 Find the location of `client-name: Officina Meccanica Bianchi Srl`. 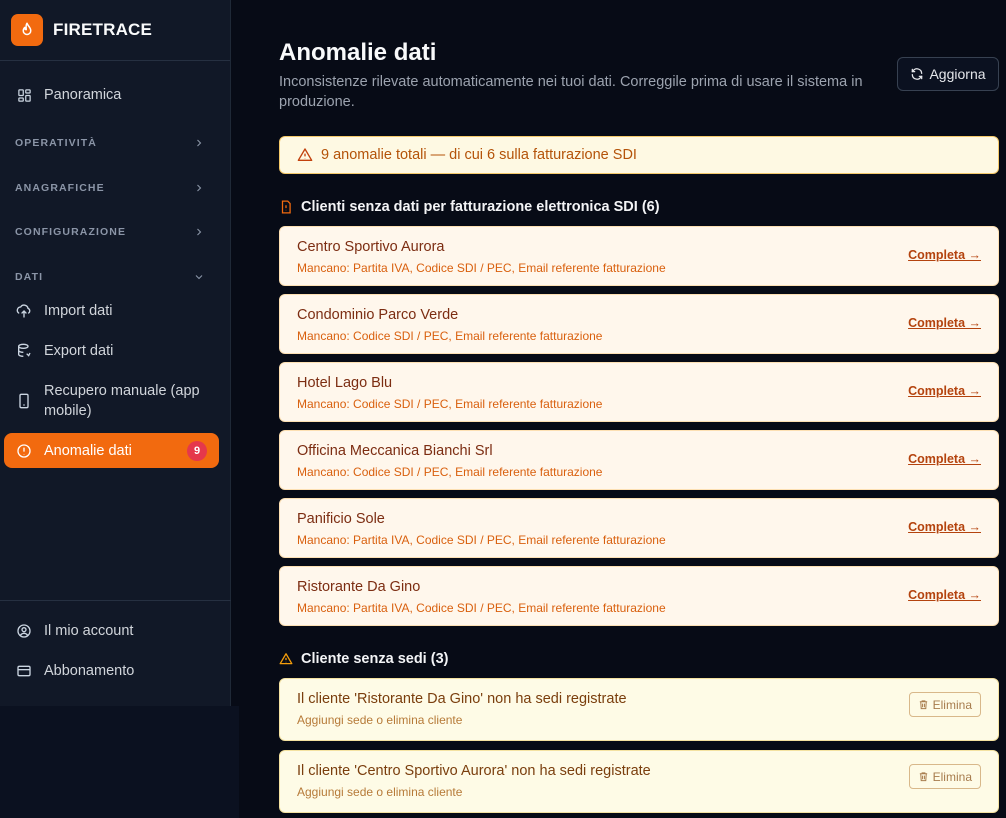

client-name: Officina Meccanica Bianchi Srl is located at coordinates (395, 451).